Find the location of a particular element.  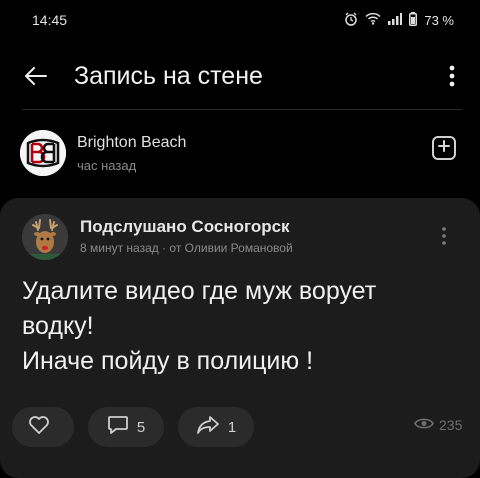

post-text-line: Удалите видео где муж ворует is located at coordinates (199, 291).